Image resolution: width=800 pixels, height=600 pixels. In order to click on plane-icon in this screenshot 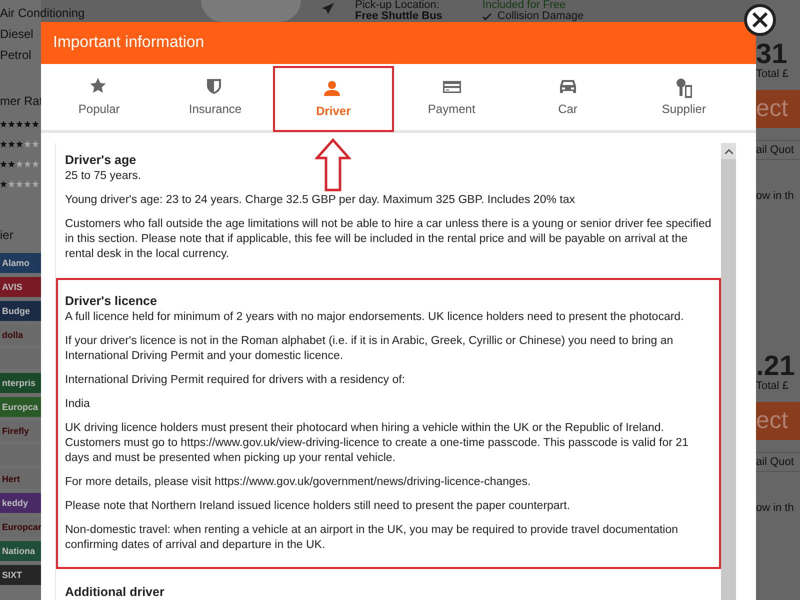, I will do `click(328, 9)`.